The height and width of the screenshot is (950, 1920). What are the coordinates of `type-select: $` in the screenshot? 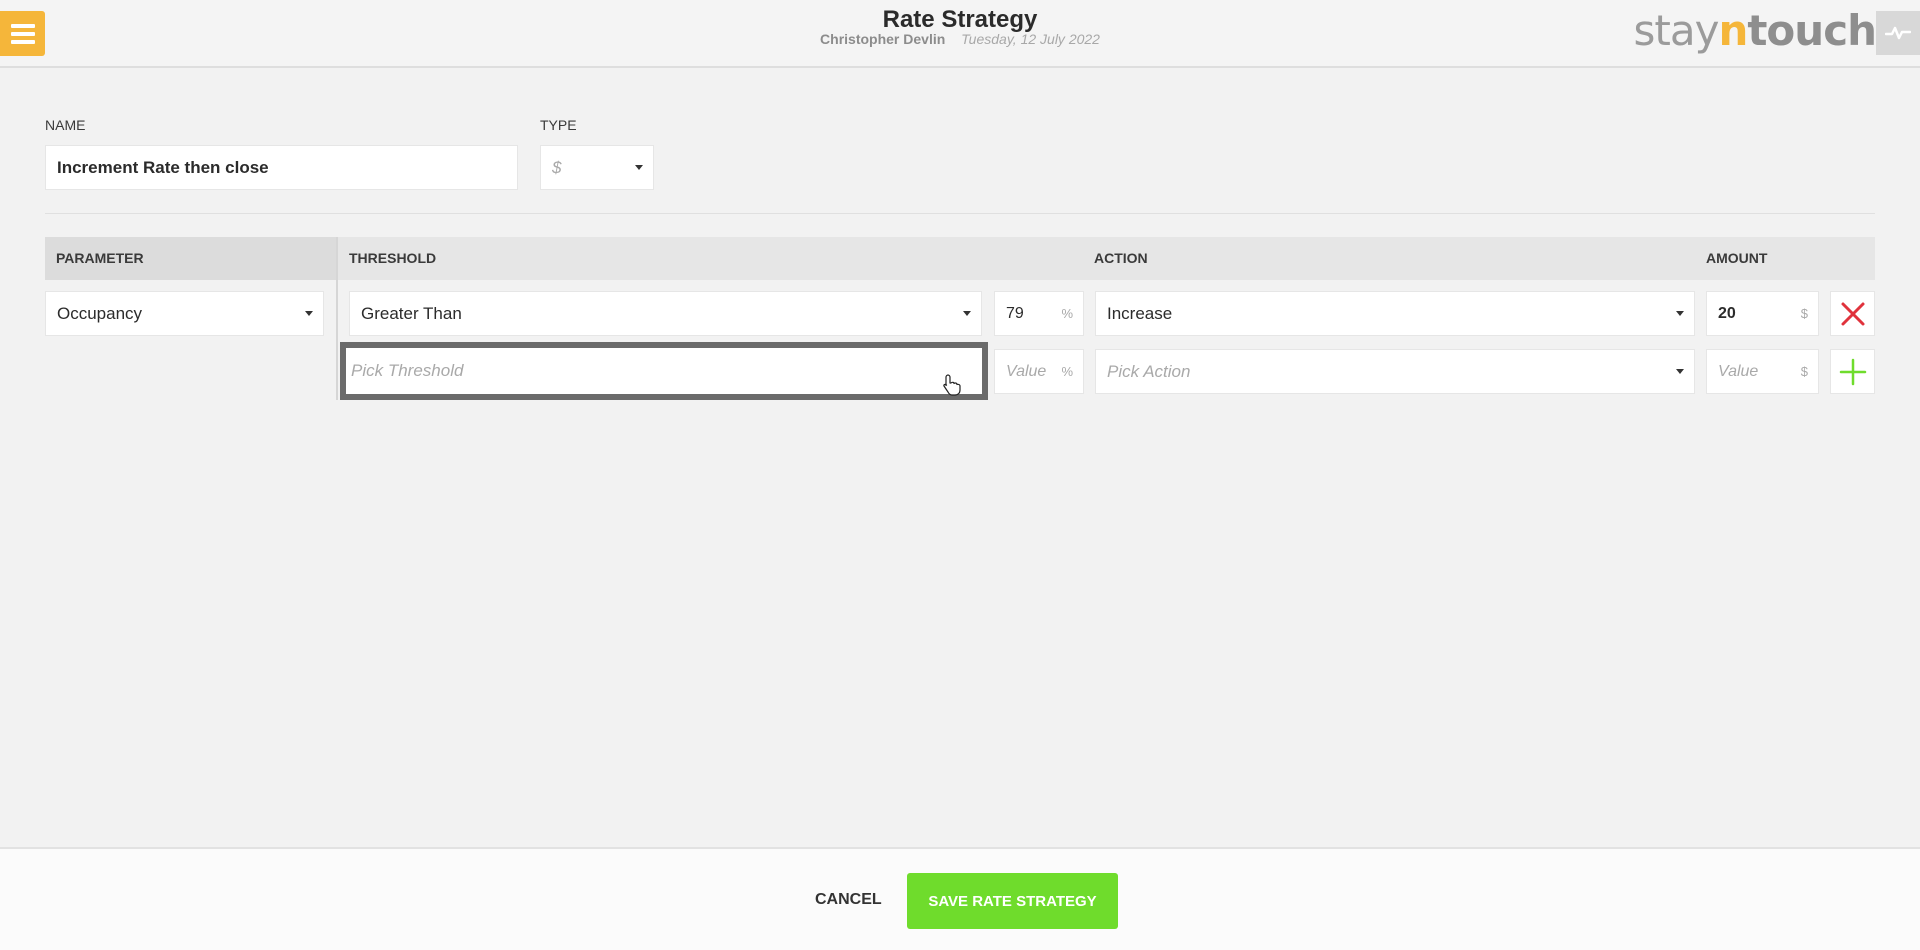 It's located at (597, 167).